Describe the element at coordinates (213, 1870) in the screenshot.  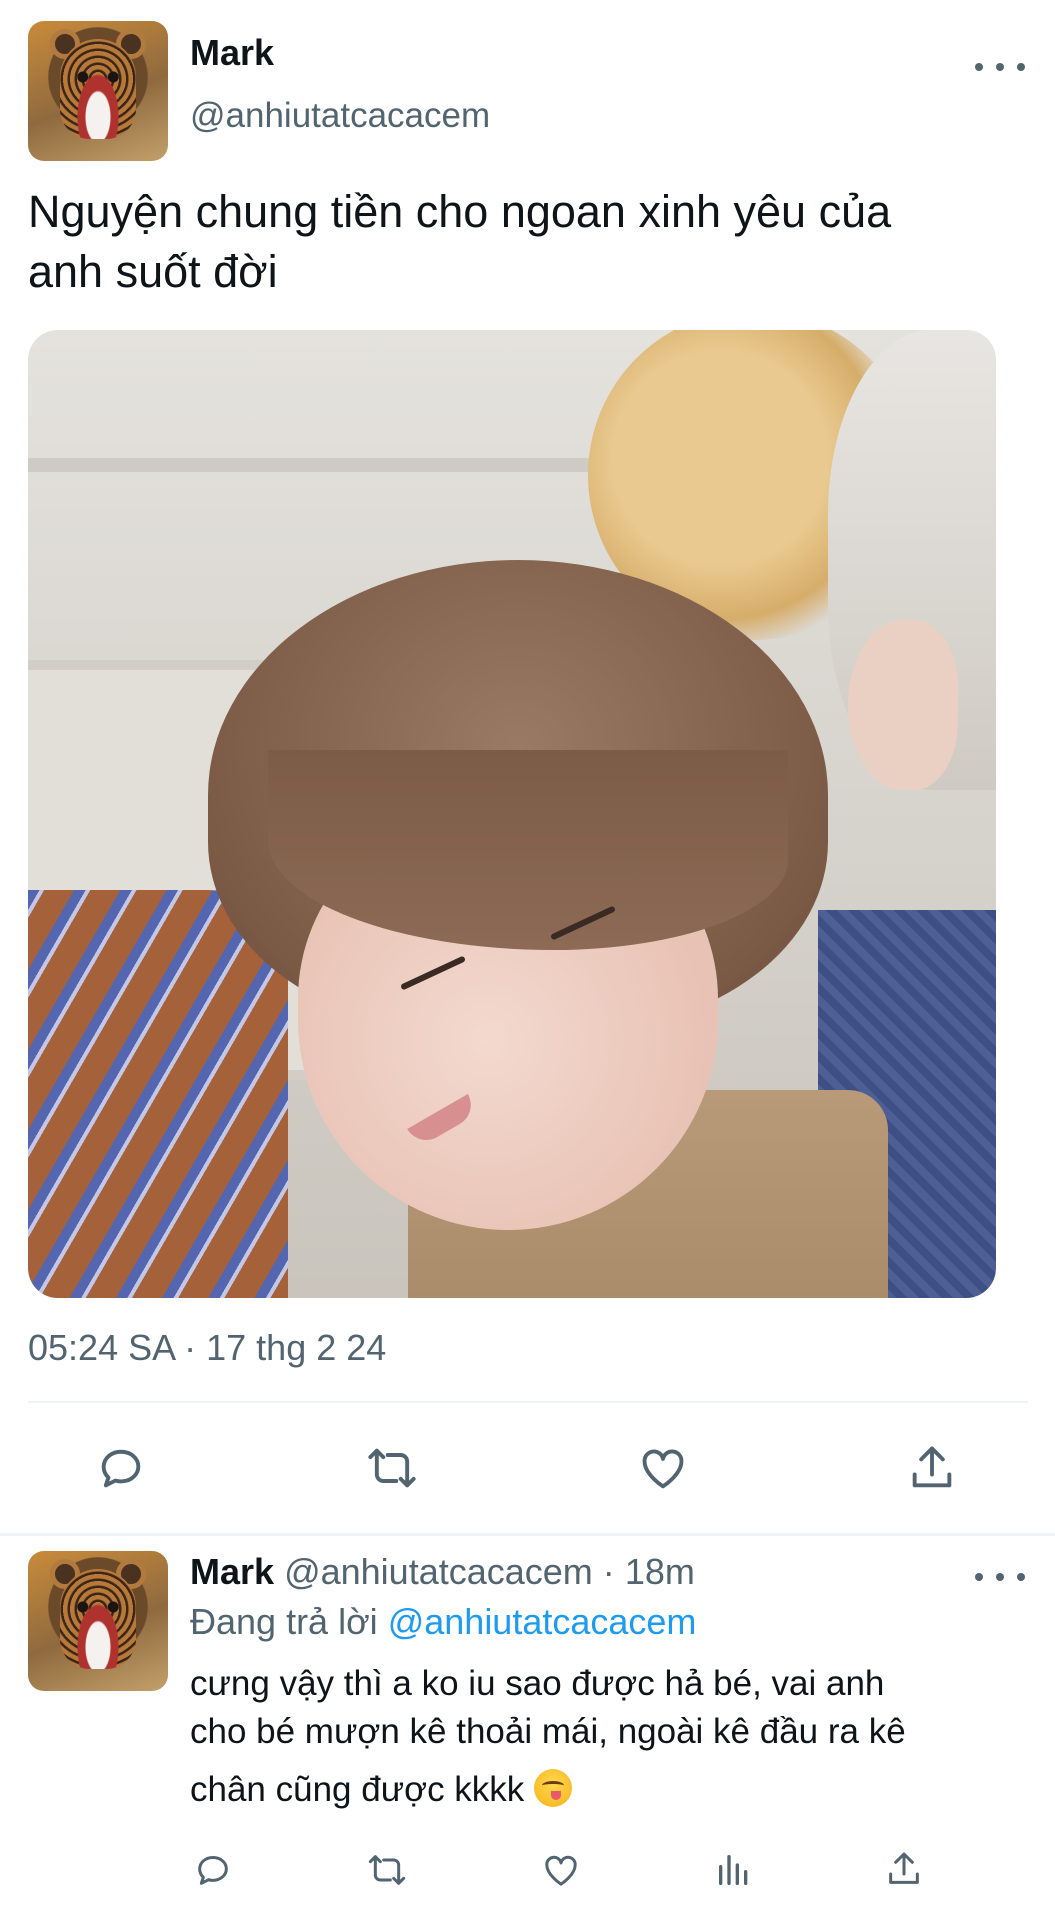
I see `reply-reply-icon` at that location.